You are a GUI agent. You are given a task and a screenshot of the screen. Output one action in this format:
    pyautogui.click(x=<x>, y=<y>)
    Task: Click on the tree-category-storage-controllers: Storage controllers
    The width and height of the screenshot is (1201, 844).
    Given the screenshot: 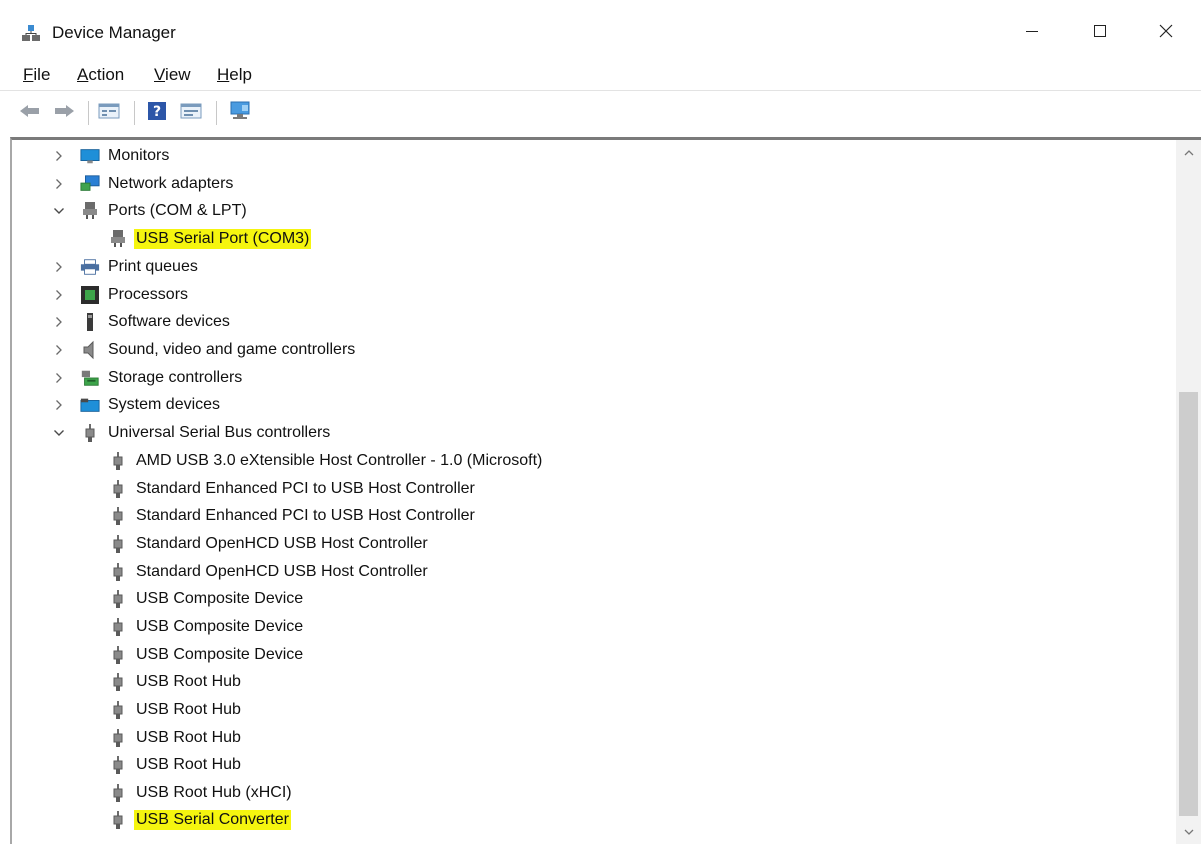 What is the action you would take?
    pyautogui.click(x=595, y=378)
    